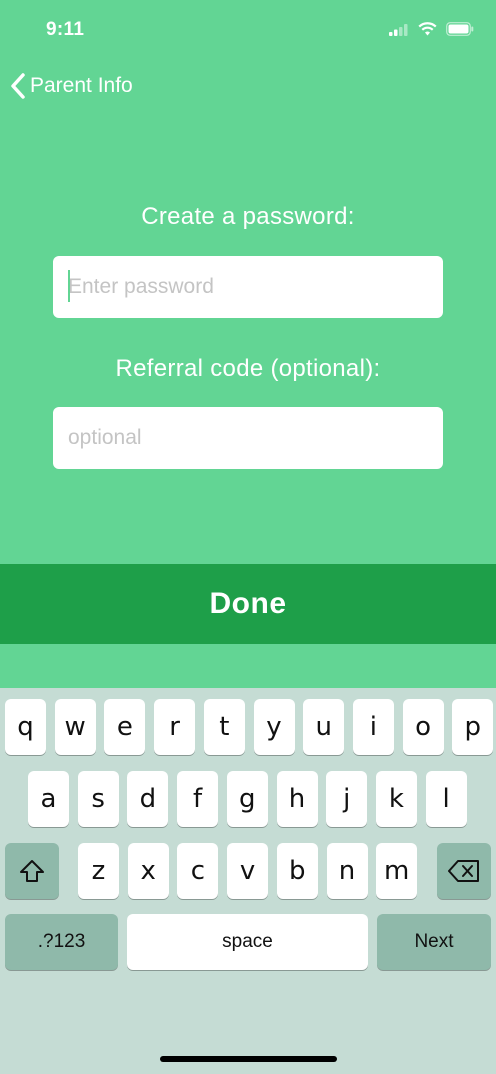 The height and width of the screenshot is (1074, 496). What do you see at coordinates (434, 942) in the screenshot?
I see `next-key: Next` at bounding box center [434, 942].